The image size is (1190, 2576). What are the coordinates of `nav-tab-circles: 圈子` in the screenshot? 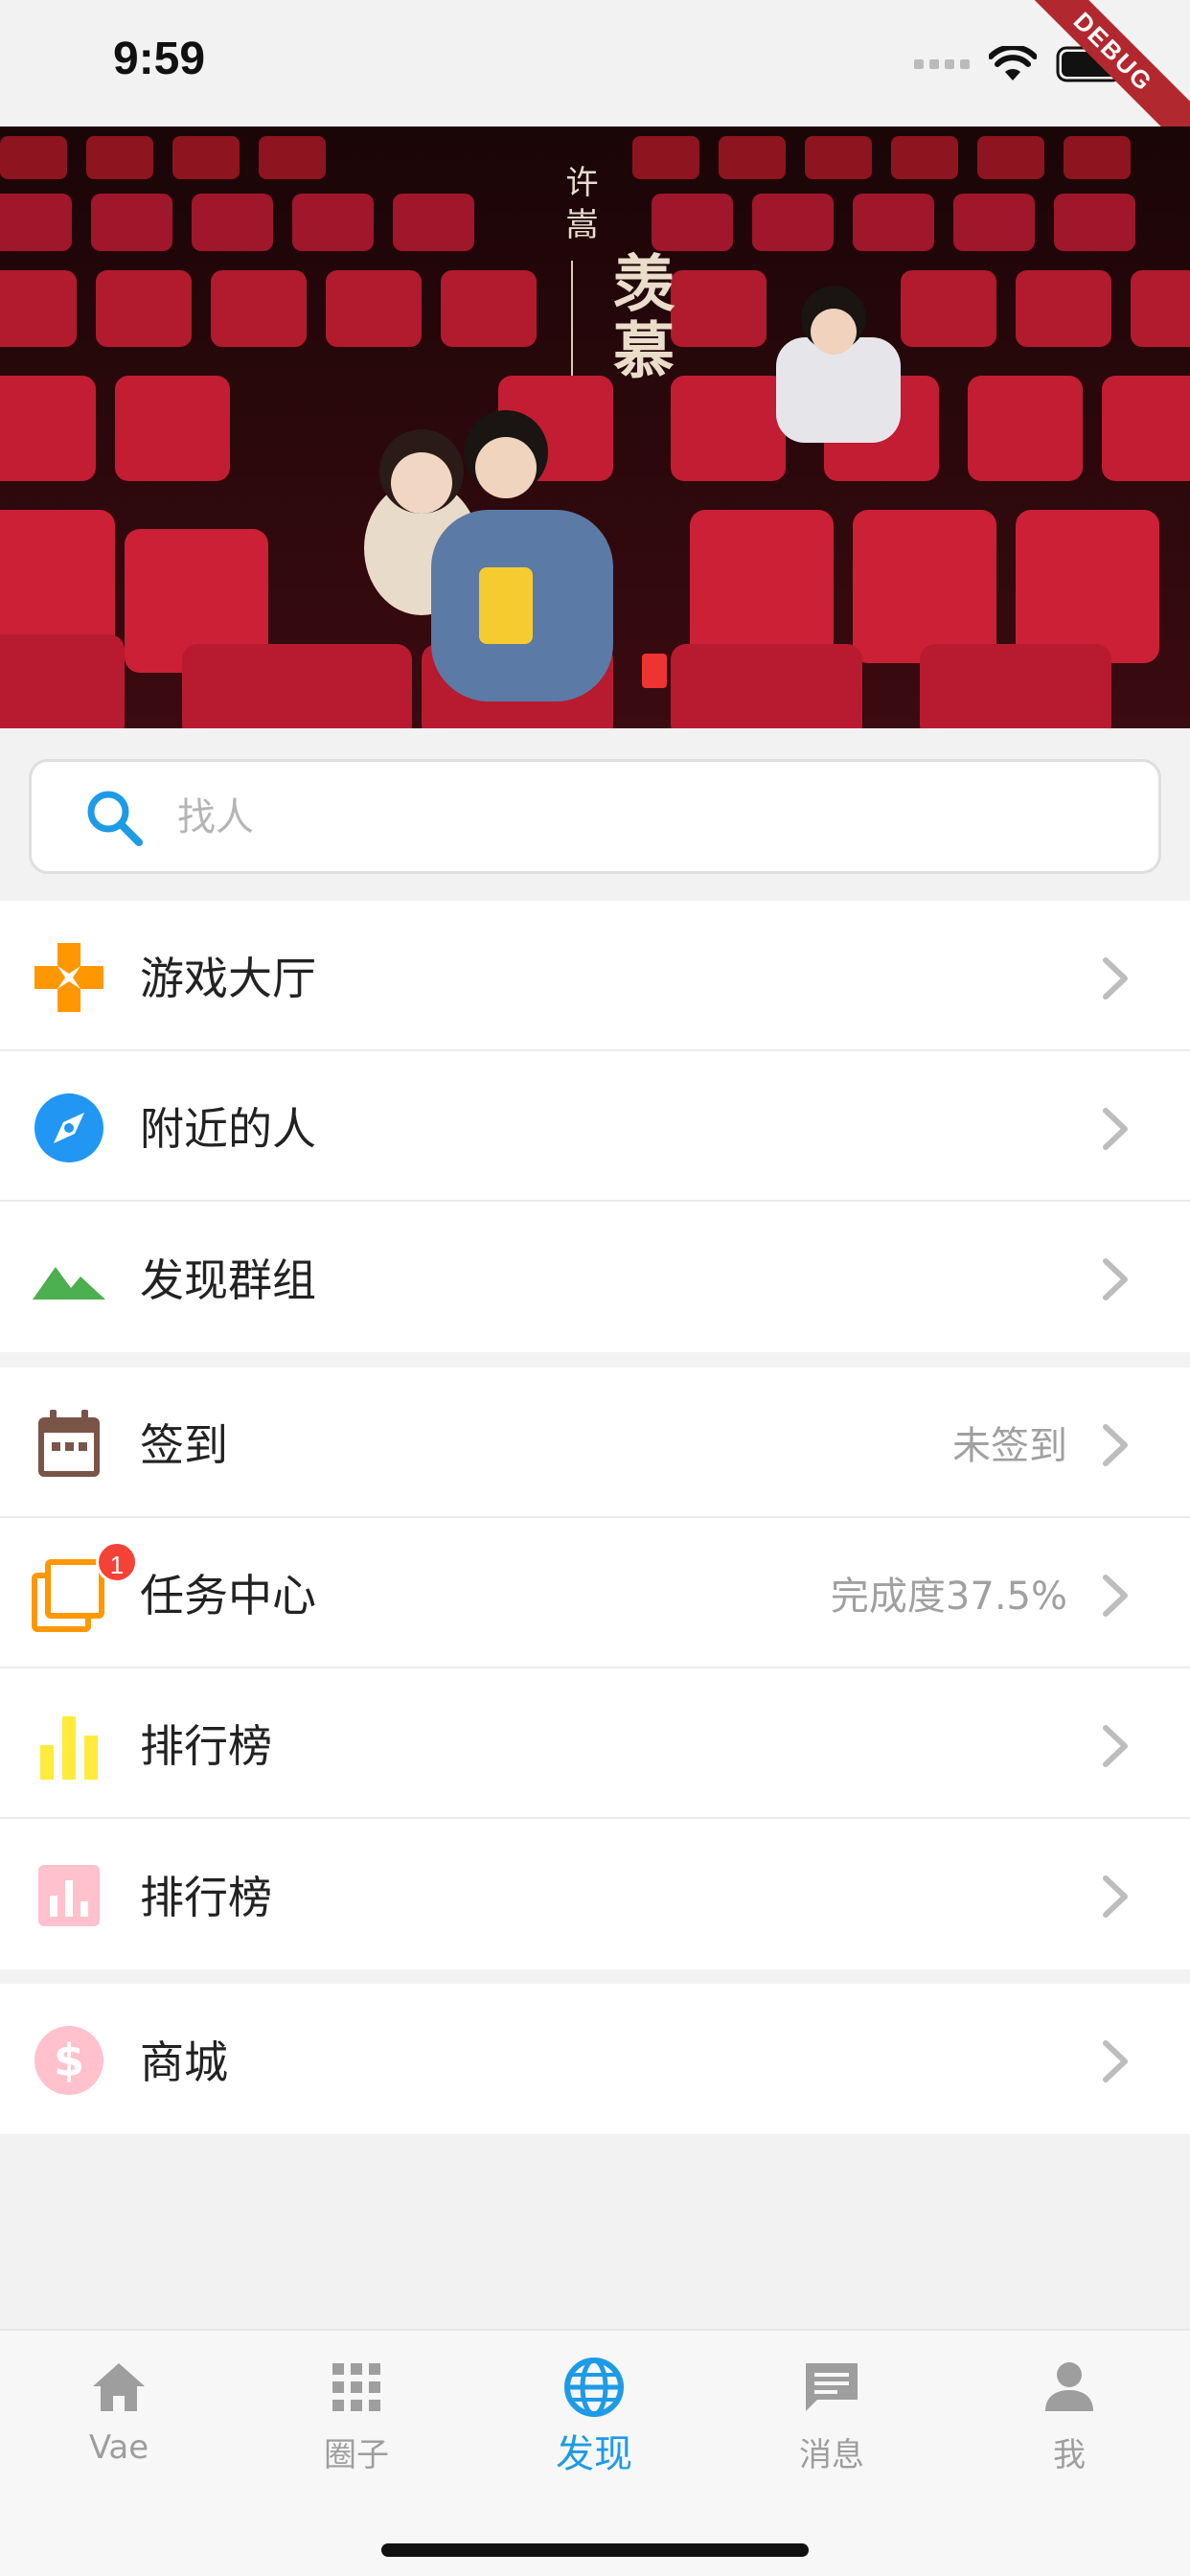 It's located at (357, 2427).